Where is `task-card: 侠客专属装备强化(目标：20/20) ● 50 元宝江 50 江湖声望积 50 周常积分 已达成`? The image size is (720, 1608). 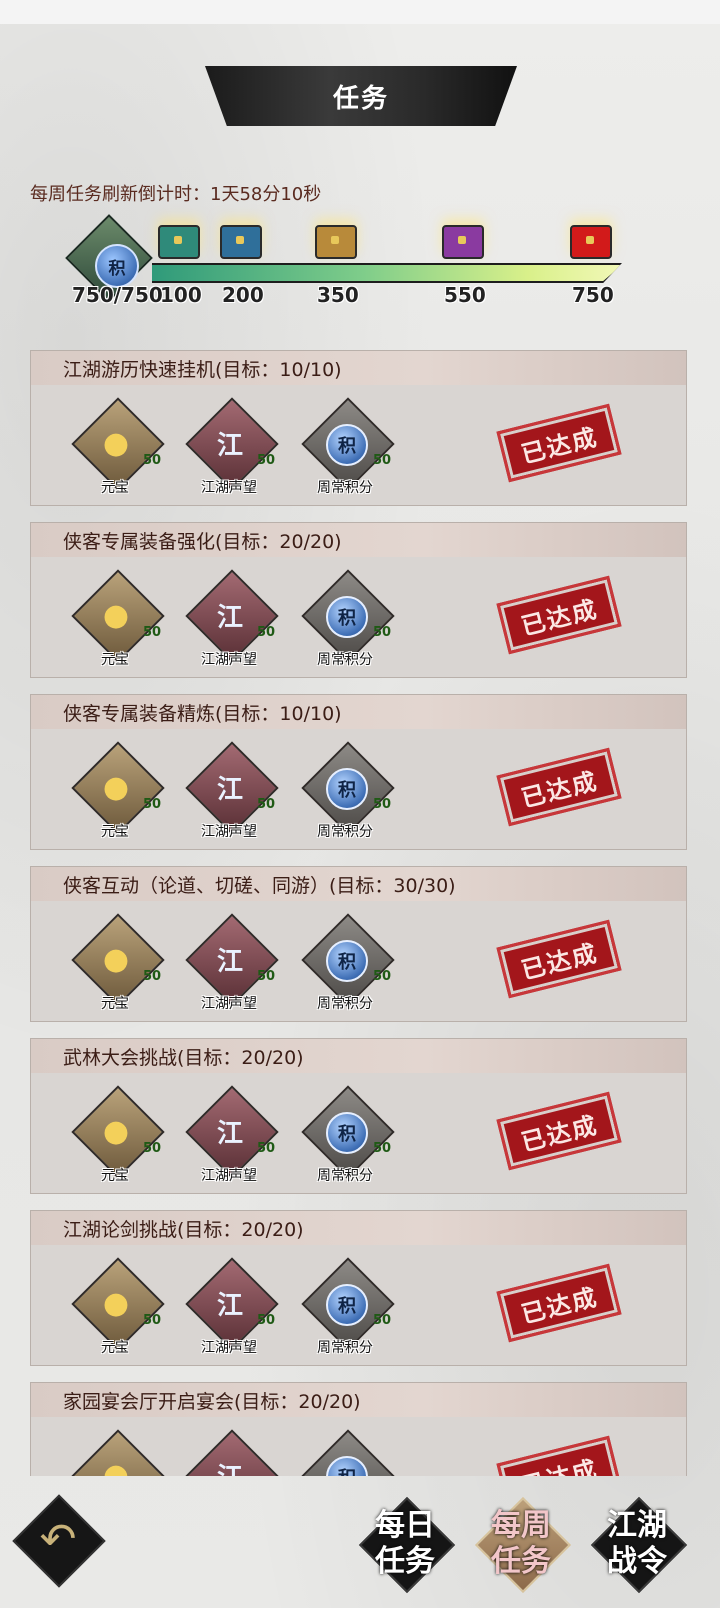 task-card: 侠客专属装备强化(目标：20/20) ● 50 元宝江 50 江湖声望积 50 周常积分 已达成 is located at coordinates (358, 600).